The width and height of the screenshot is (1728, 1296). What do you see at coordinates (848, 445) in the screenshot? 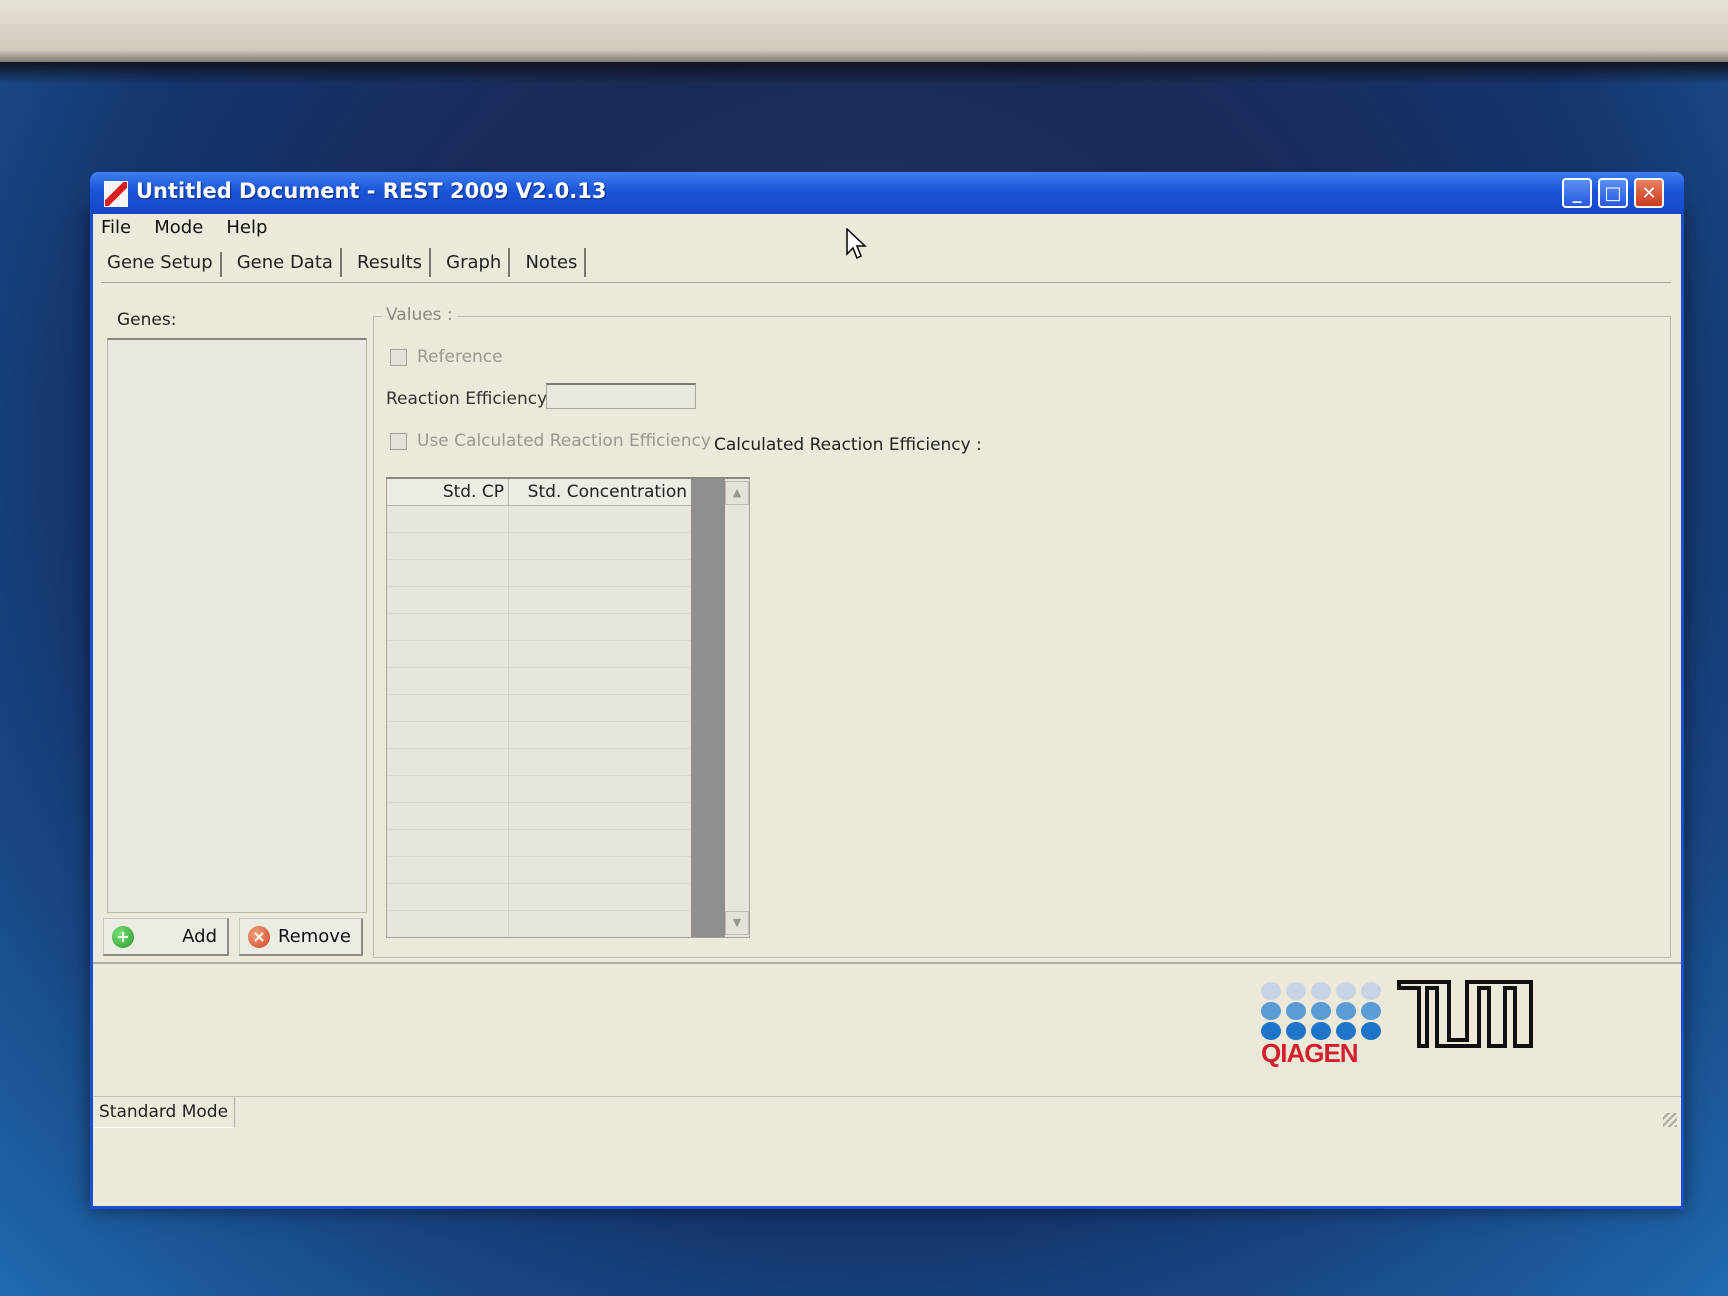
I see `calculated-efficiency-label: Calculated Reaction Efficiency :` at bounding box center [848, 445].